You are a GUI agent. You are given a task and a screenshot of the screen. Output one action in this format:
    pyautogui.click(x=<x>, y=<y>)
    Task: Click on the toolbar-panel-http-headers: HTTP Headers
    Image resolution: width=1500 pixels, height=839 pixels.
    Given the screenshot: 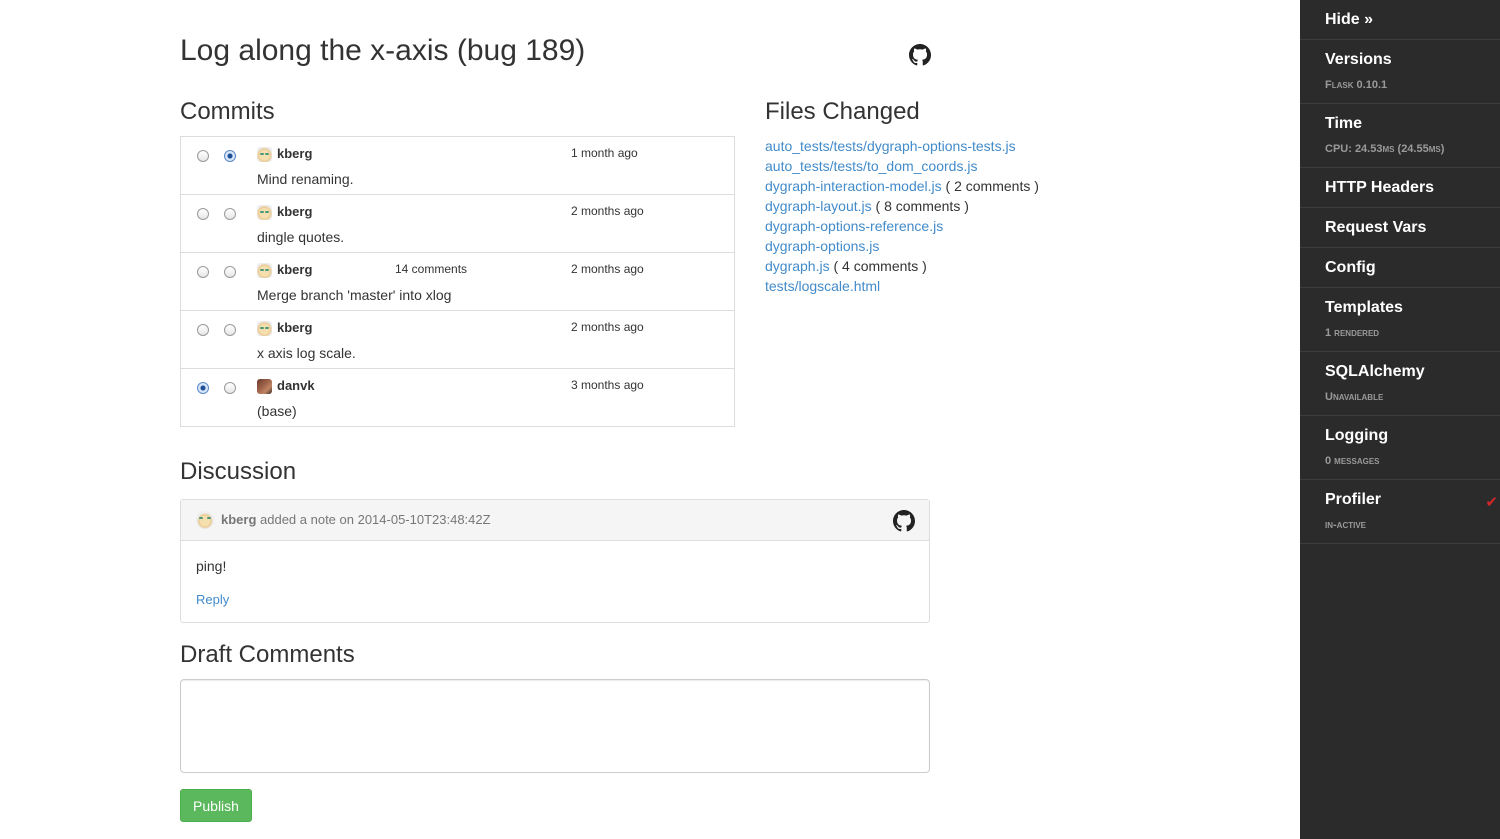 What is the action you would take?
    pyautogui.click(x=1400, y=188)
    